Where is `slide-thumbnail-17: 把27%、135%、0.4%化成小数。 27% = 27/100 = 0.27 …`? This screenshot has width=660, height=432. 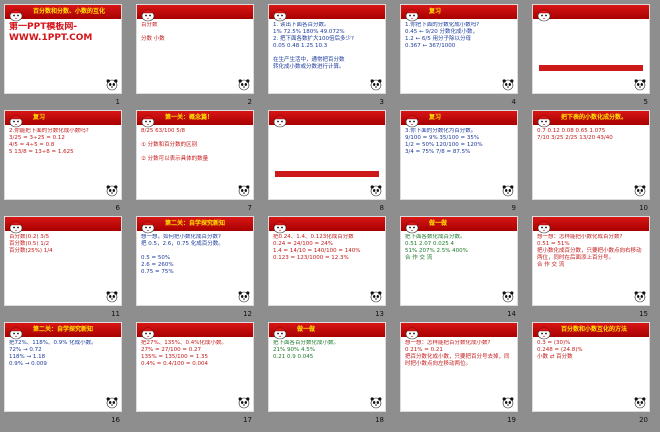 slide-thumbnail-17: 把27%、135%、0.4%化成小数。 27% = 27/100 = 0.27 … is located at coordinates (195, 367).